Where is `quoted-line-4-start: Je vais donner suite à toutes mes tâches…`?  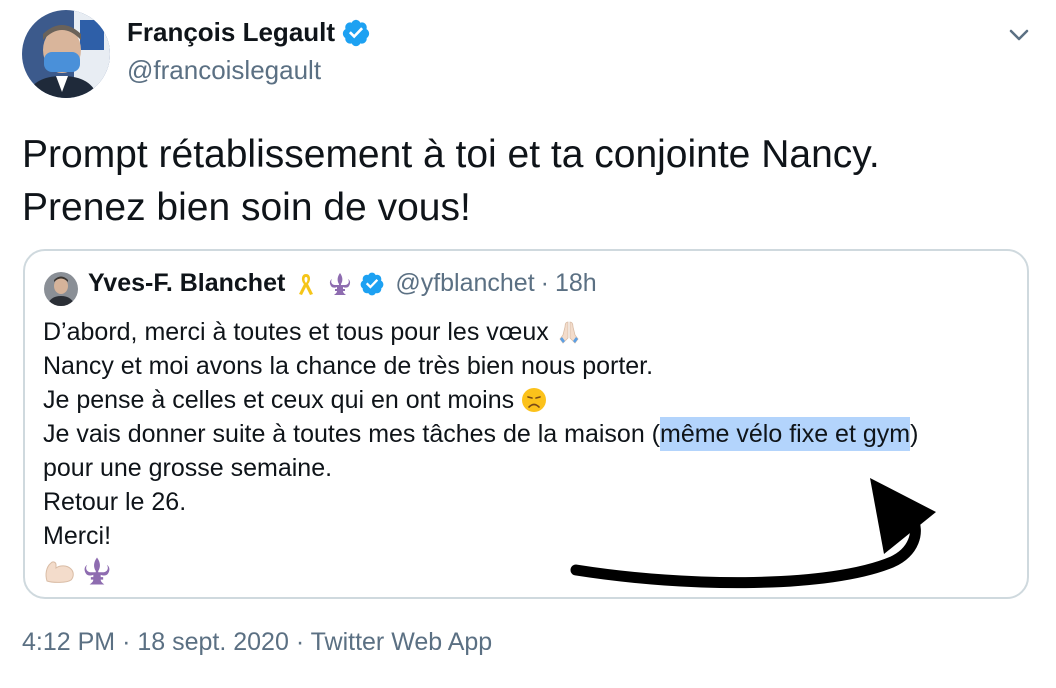 quoted-line-4-start: Je vais donner suite à toutes mes tâches… is located at coordinates (351, 434).